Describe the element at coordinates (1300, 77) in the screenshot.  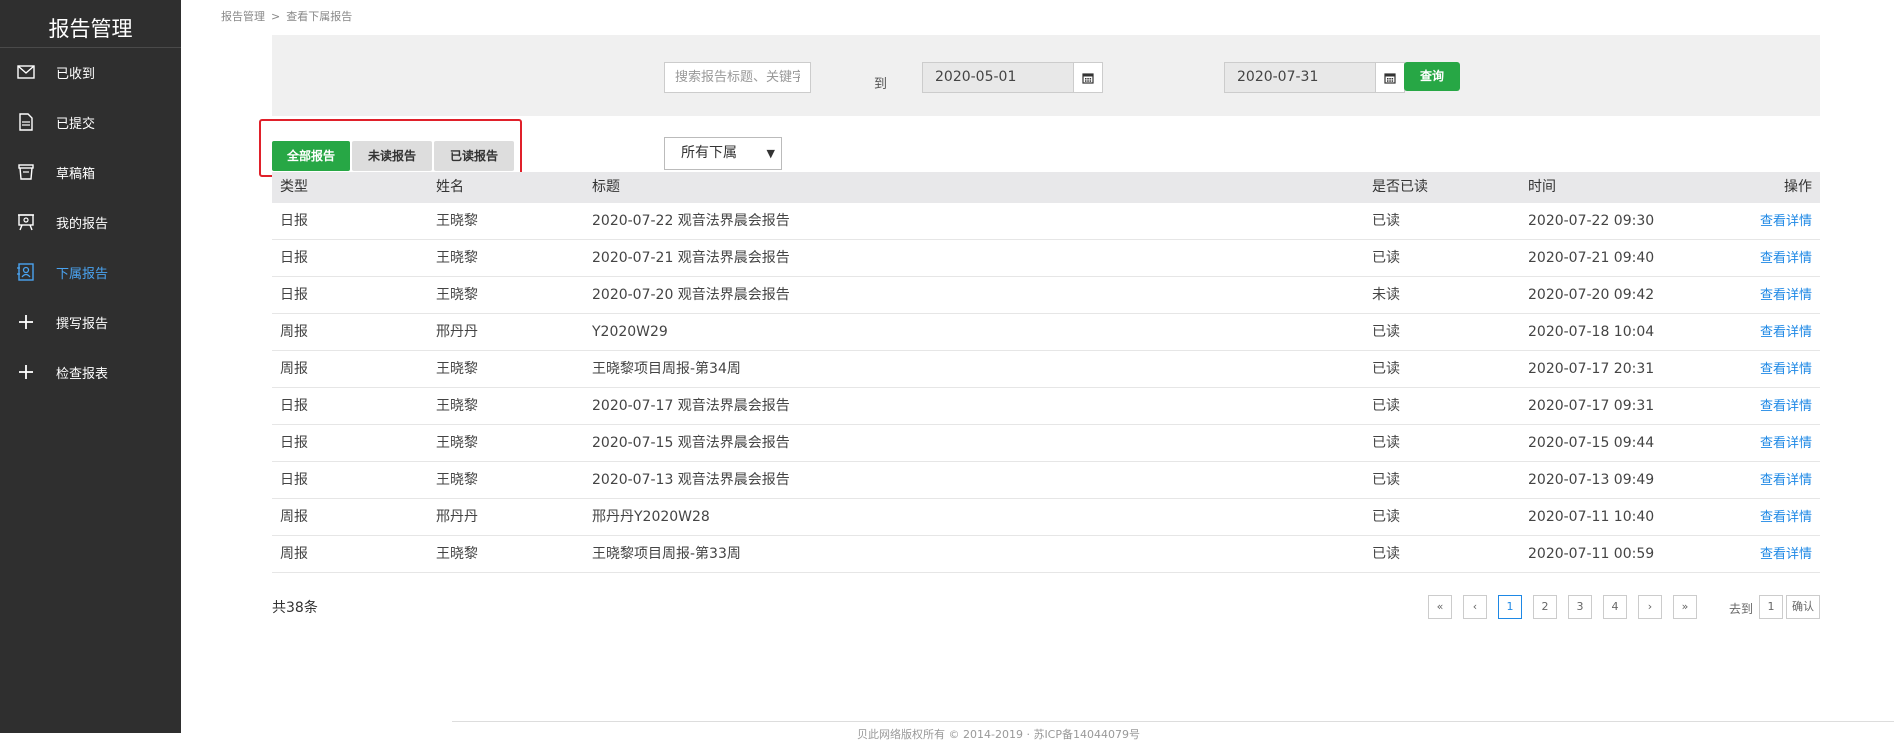
I see `date-to-value: 2020-07-31` at that location.